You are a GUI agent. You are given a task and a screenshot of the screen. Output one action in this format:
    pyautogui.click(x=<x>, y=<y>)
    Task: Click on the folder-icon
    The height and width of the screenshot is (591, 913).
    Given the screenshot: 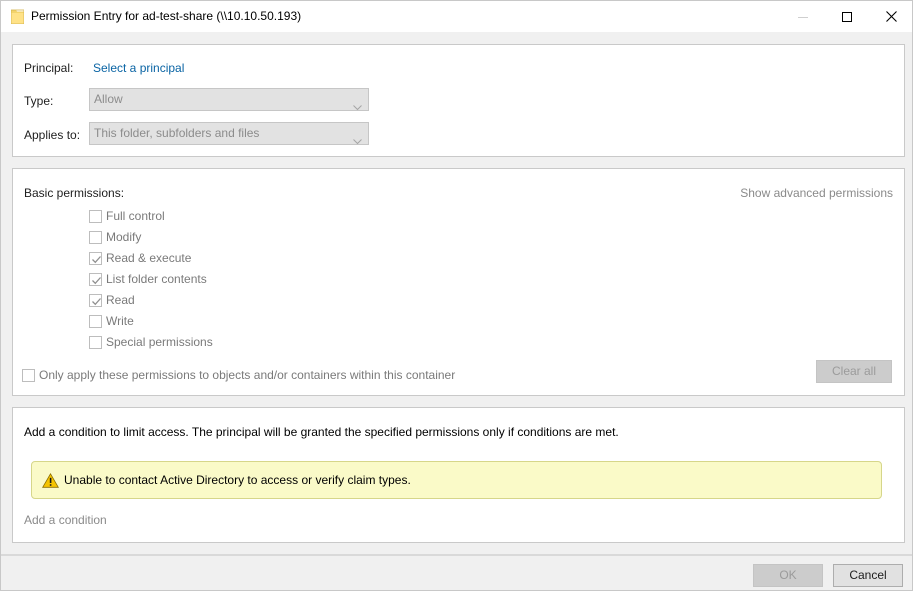 What is the action you would take?
    pyautogui.click(x=17, y=17)
    